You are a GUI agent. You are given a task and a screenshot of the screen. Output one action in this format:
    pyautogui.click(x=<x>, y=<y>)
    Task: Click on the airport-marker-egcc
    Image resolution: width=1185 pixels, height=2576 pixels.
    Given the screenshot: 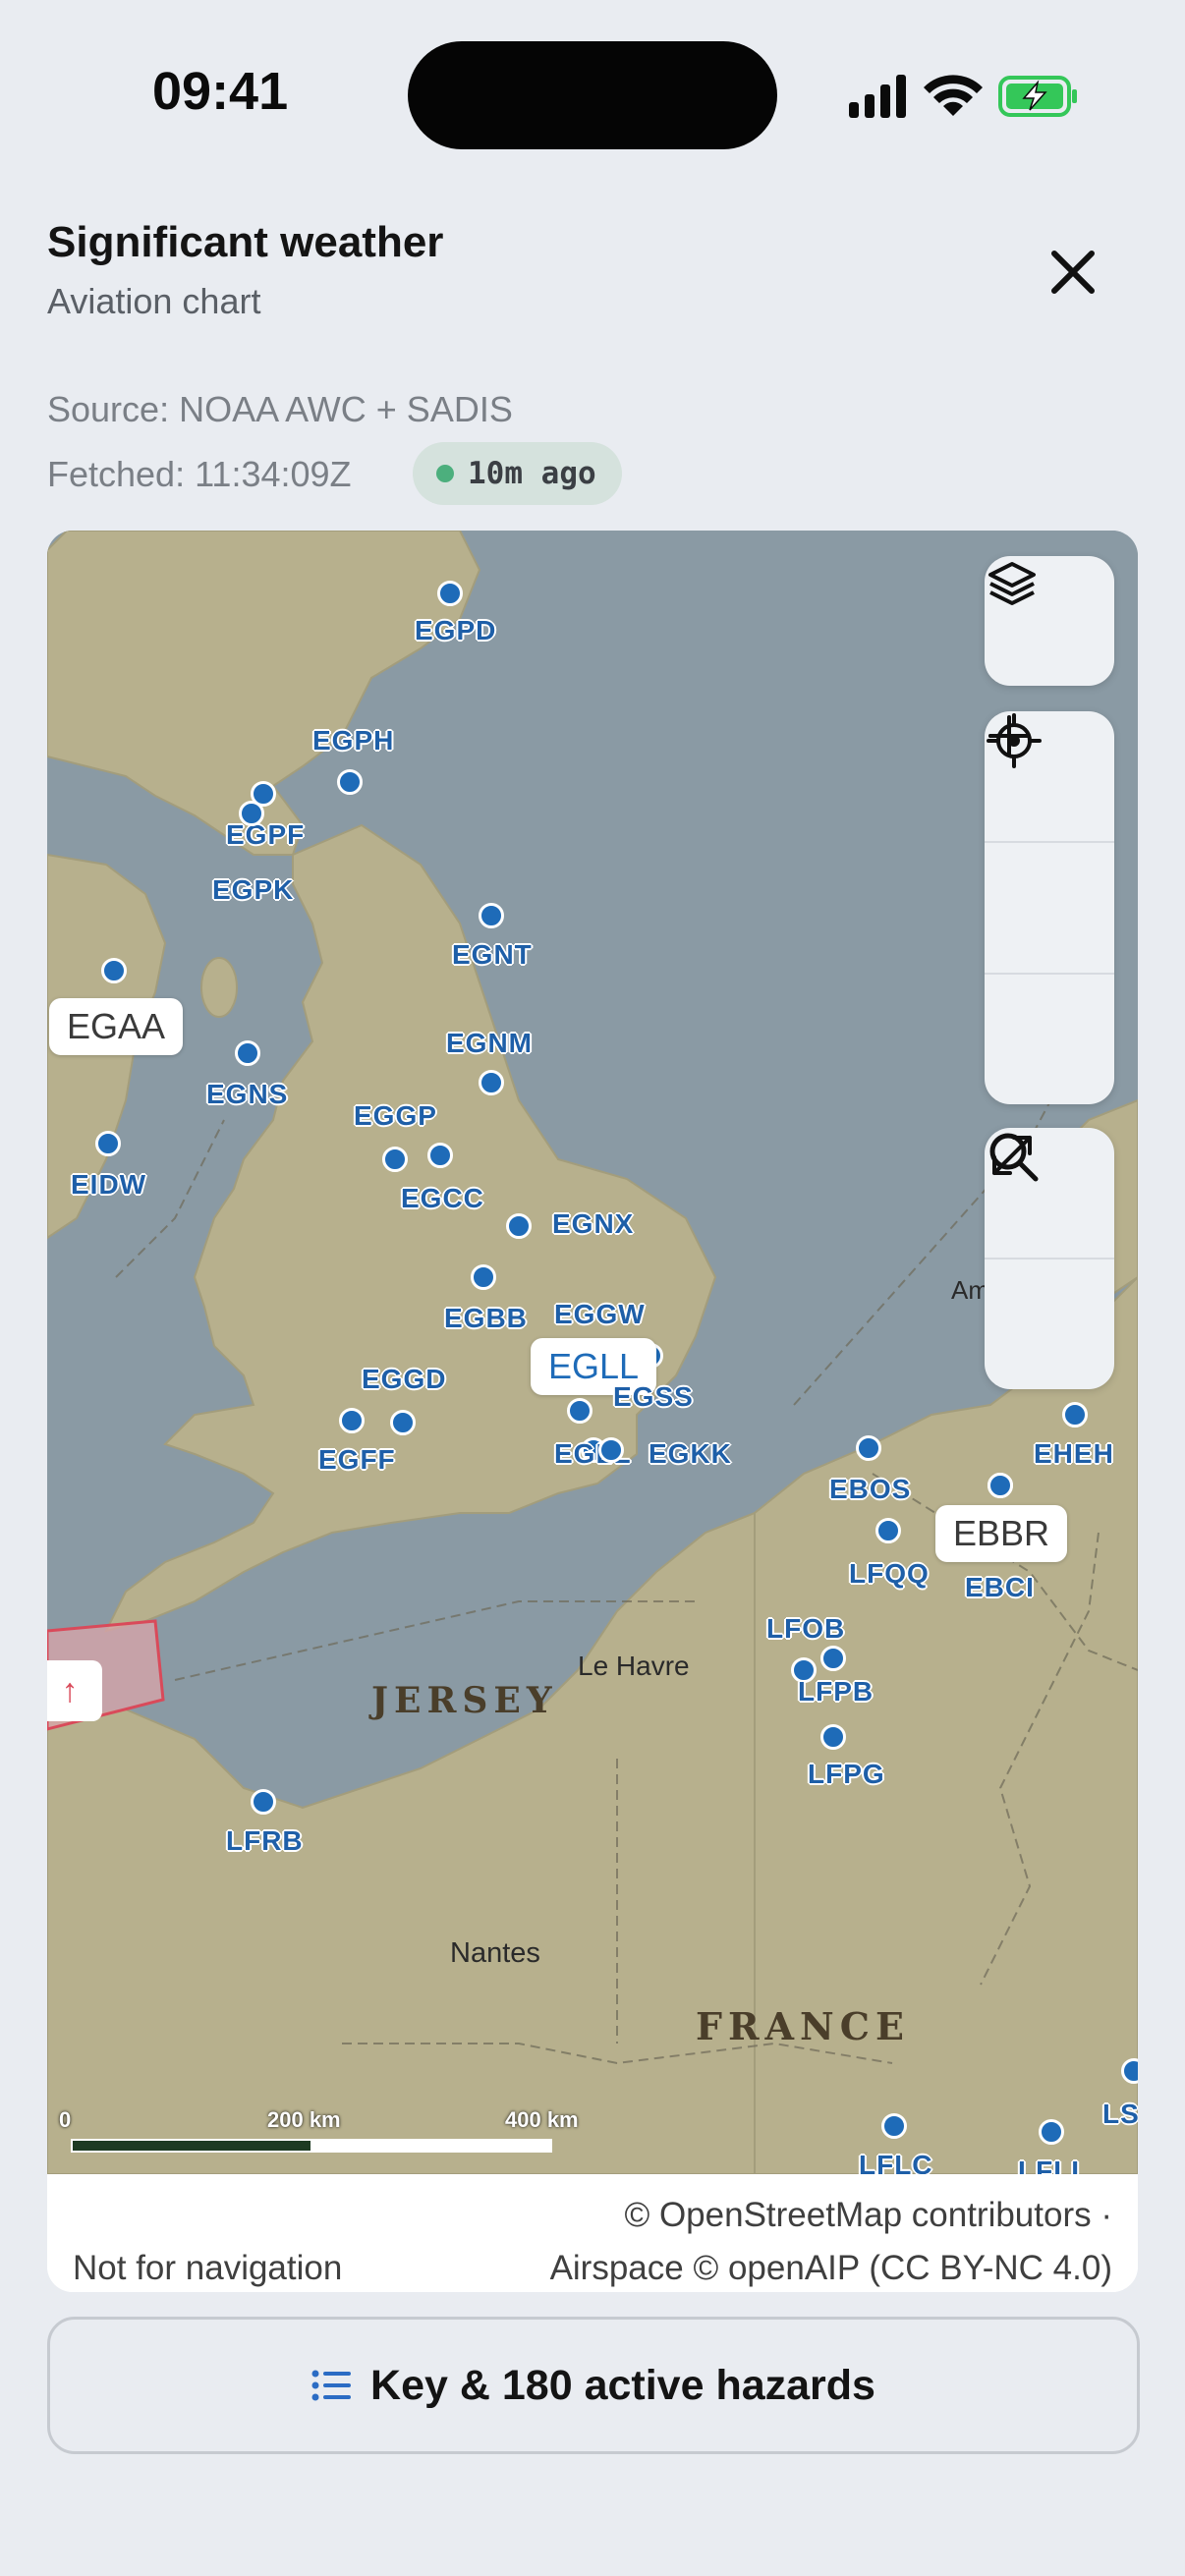 What is the action you would take?
    pyautogui.click(x=440, y=1155)
    